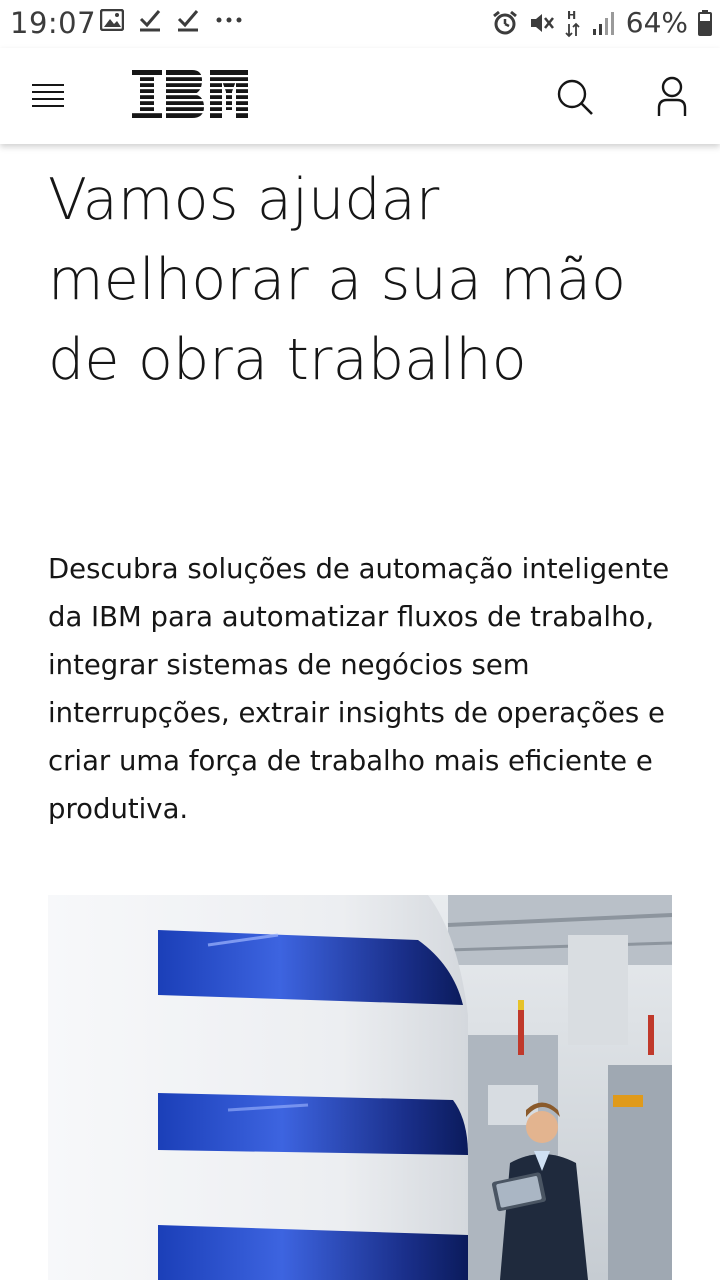 The image size is (720, 1280). I want to click on user-icon, so click(672, 96).